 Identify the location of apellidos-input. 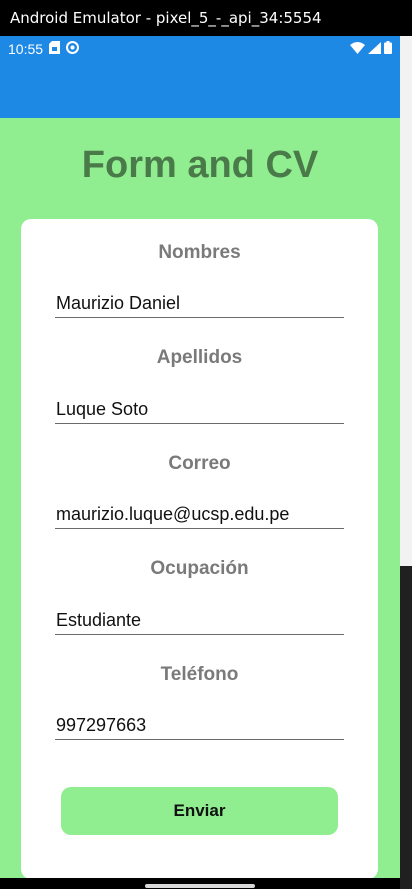
(199, 410).